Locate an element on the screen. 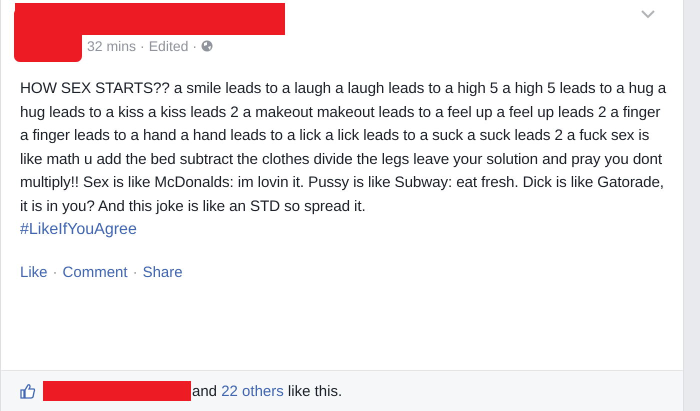 The width and height of the screenshot is (700, 411). globe-icon is located at coordinates (207, 46).